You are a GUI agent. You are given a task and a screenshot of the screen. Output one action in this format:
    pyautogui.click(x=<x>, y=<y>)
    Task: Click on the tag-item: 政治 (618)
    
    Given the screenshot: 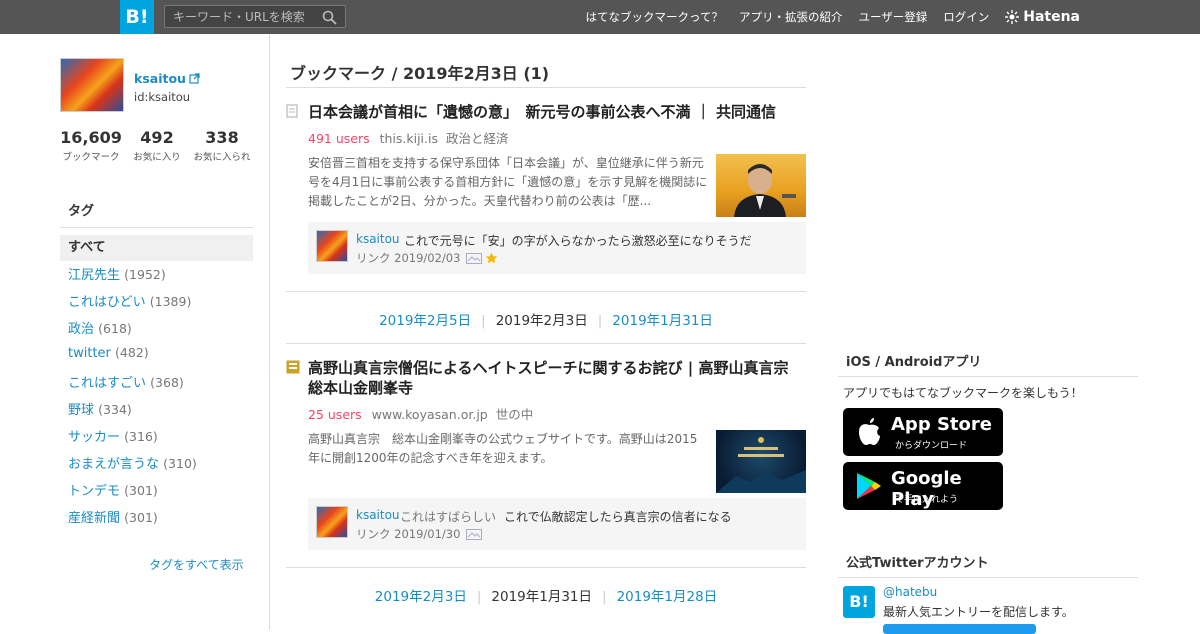 What is the action you would take?
    pyautogui.click(x=132, y=331)
    